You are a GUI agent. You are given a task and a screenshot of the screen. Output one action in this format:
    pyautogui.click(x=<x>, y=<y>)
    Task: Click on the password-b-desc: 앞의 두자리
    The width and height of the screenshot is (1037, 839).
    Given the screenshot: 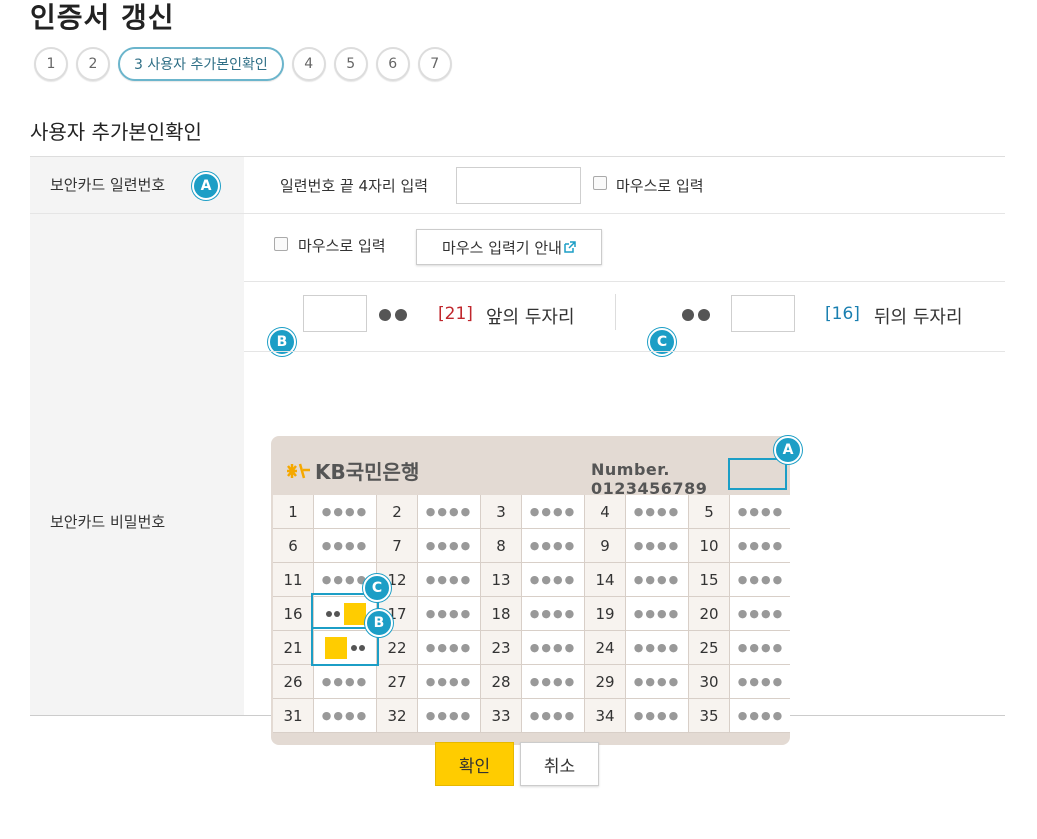 What is the action you would take?
    pyautogui.click(x=530, y=317)
    